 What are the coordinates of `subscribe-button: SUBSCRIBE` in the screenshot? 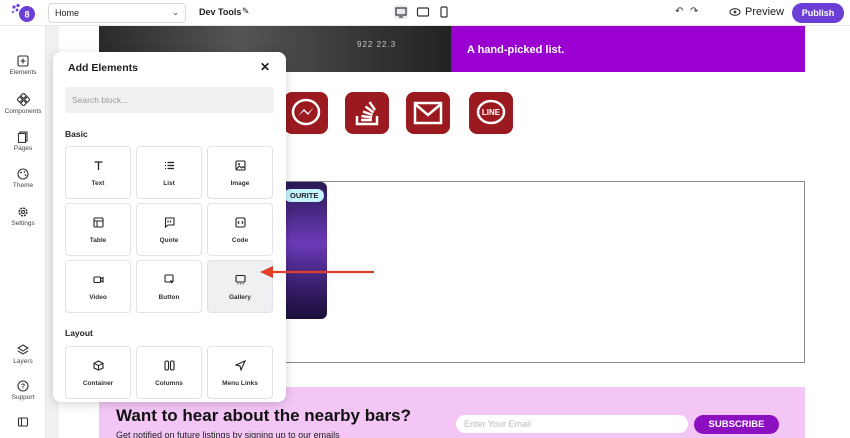 It's located at (736, 424).